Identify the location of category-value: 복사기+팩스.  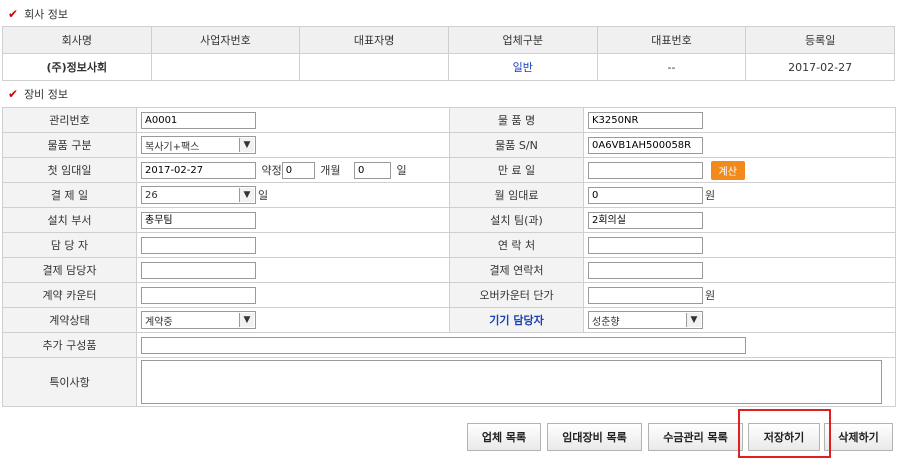
(172, 147).